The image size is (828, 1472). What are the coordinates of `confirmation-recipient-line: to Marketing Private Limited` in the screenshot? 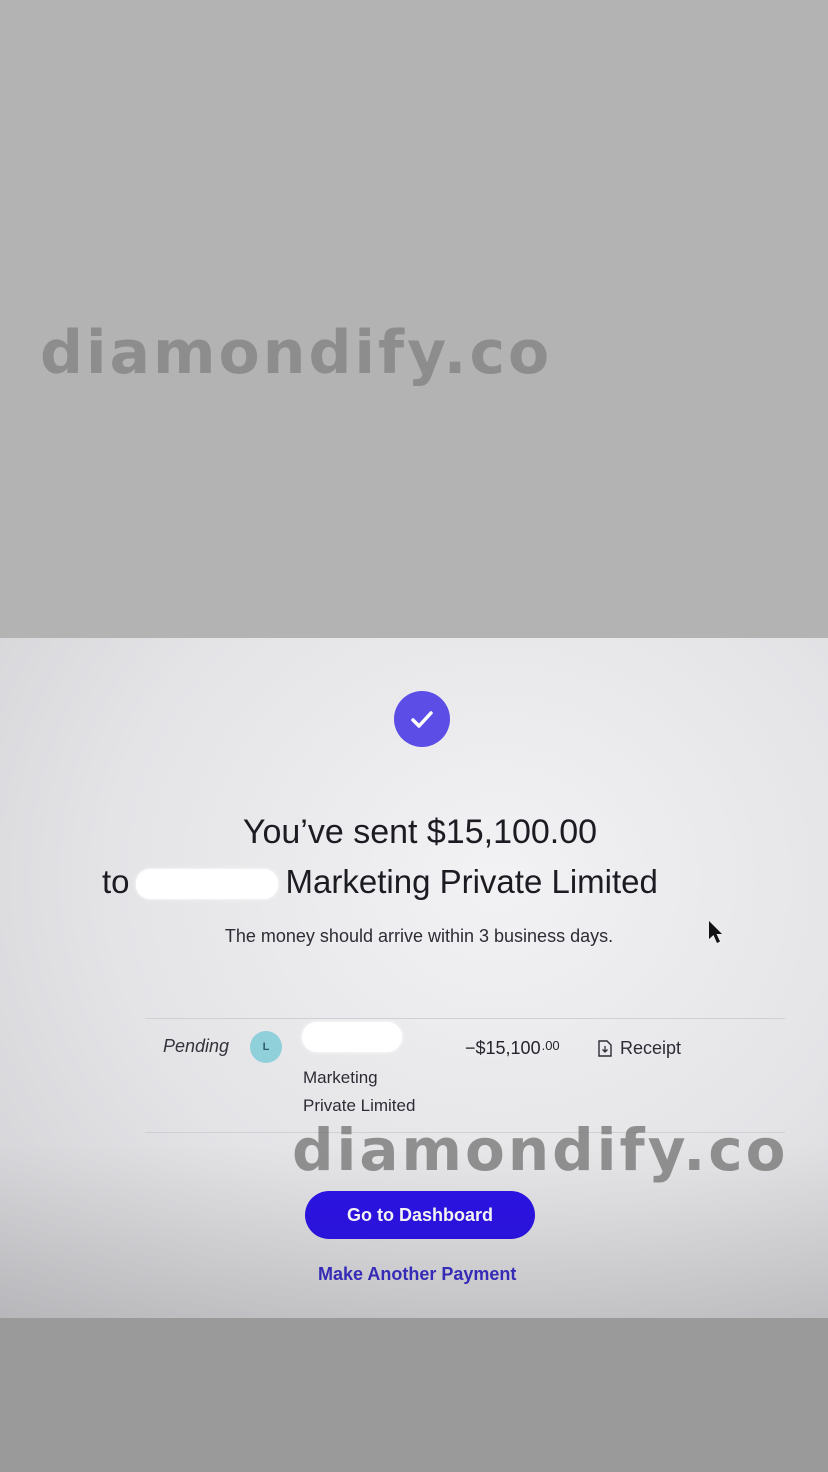 It's located at (432, 882).